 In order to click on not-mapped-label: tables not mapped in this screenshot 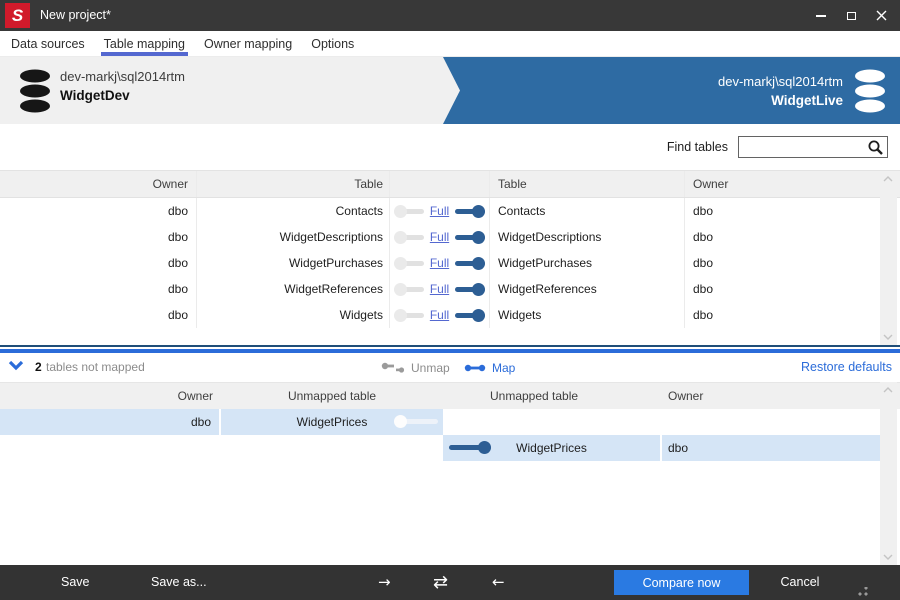, I will do `click(95, 367)`.